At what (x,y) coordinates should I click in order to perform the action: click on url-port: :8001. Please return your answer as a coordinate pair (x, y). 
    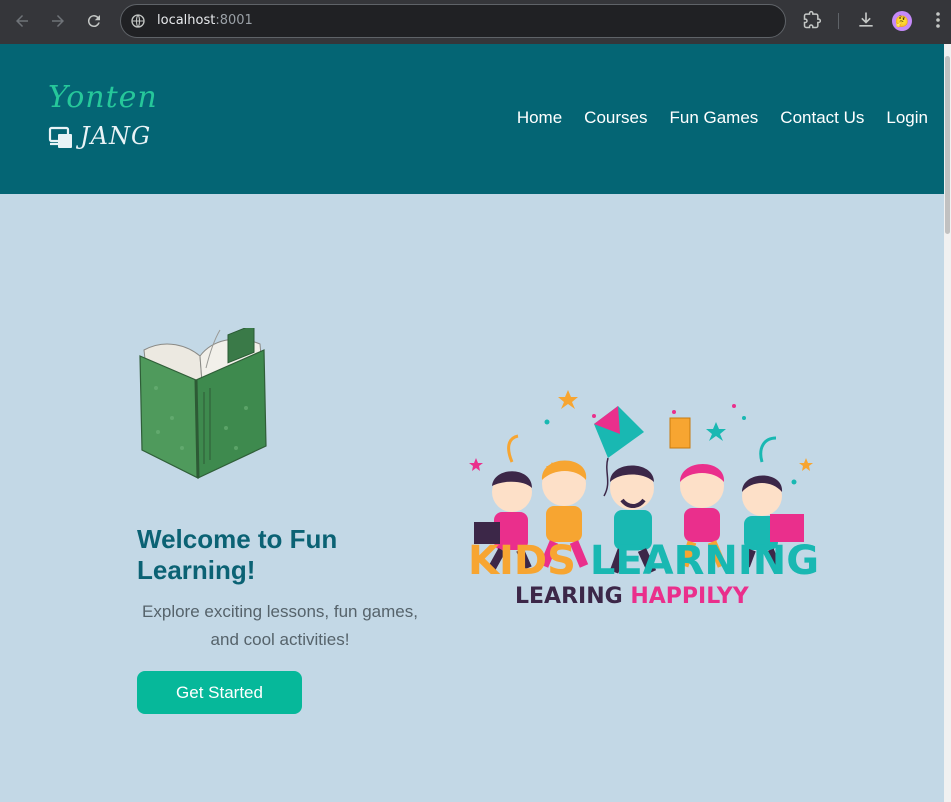
    Looking at the image, I should click on (234, 20).